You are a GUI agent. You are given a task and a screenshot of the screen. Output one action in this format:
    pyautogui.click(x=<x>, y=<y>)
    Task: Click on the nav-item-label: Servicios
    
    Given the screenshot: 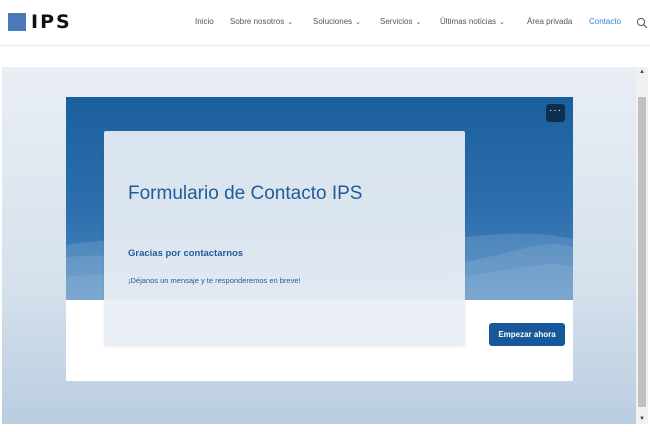 What is the action you would take?
    pyautogui.click(x=396, y=21)
    